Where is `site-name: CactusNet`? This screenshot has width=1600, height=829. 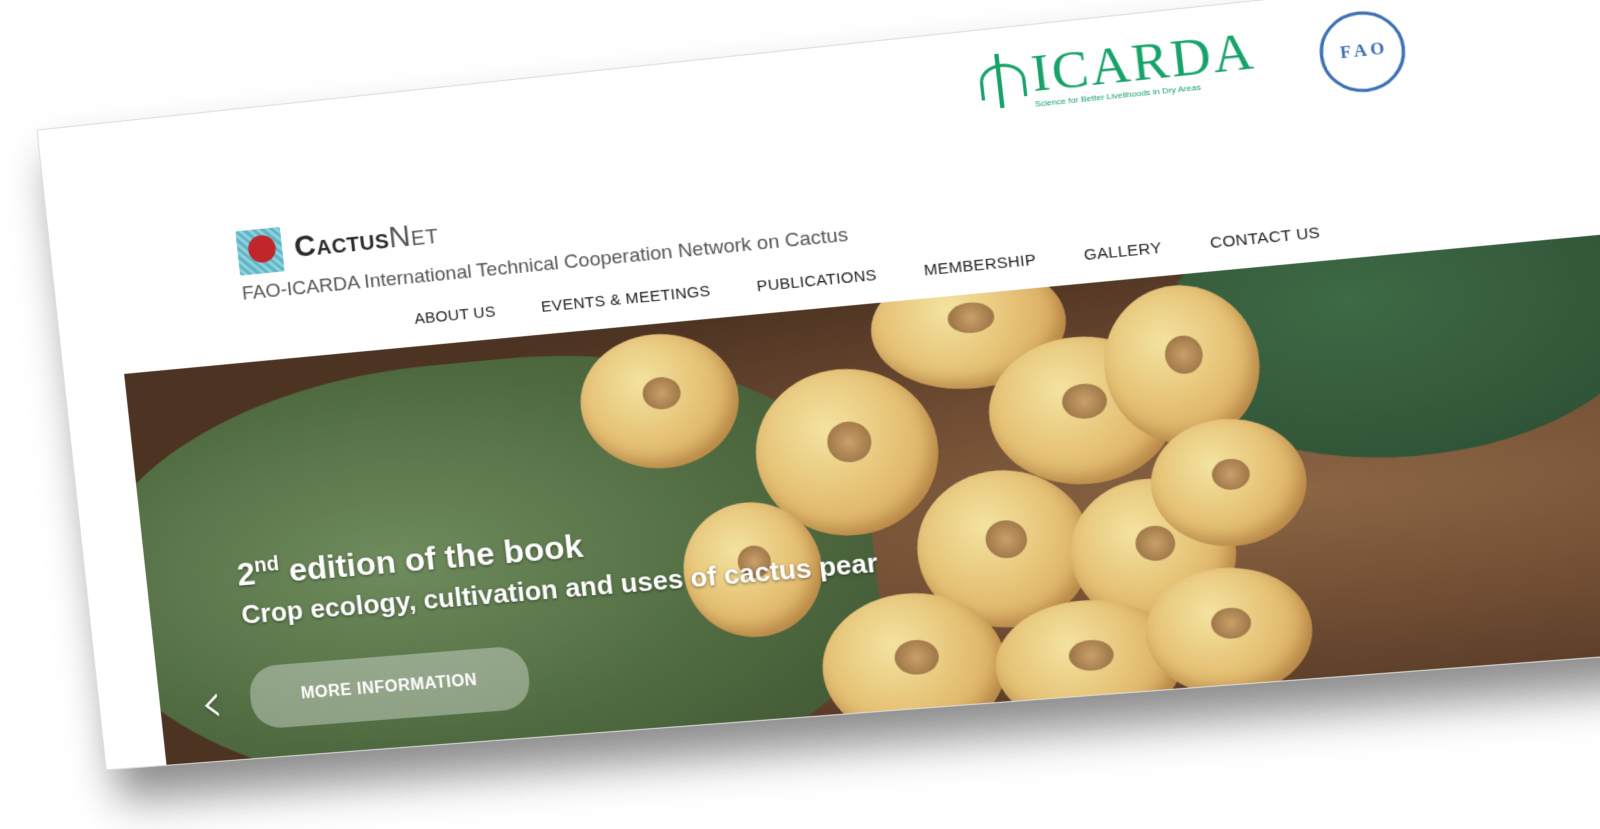 site-name: CactusNet is located at coordinates (366, 240).